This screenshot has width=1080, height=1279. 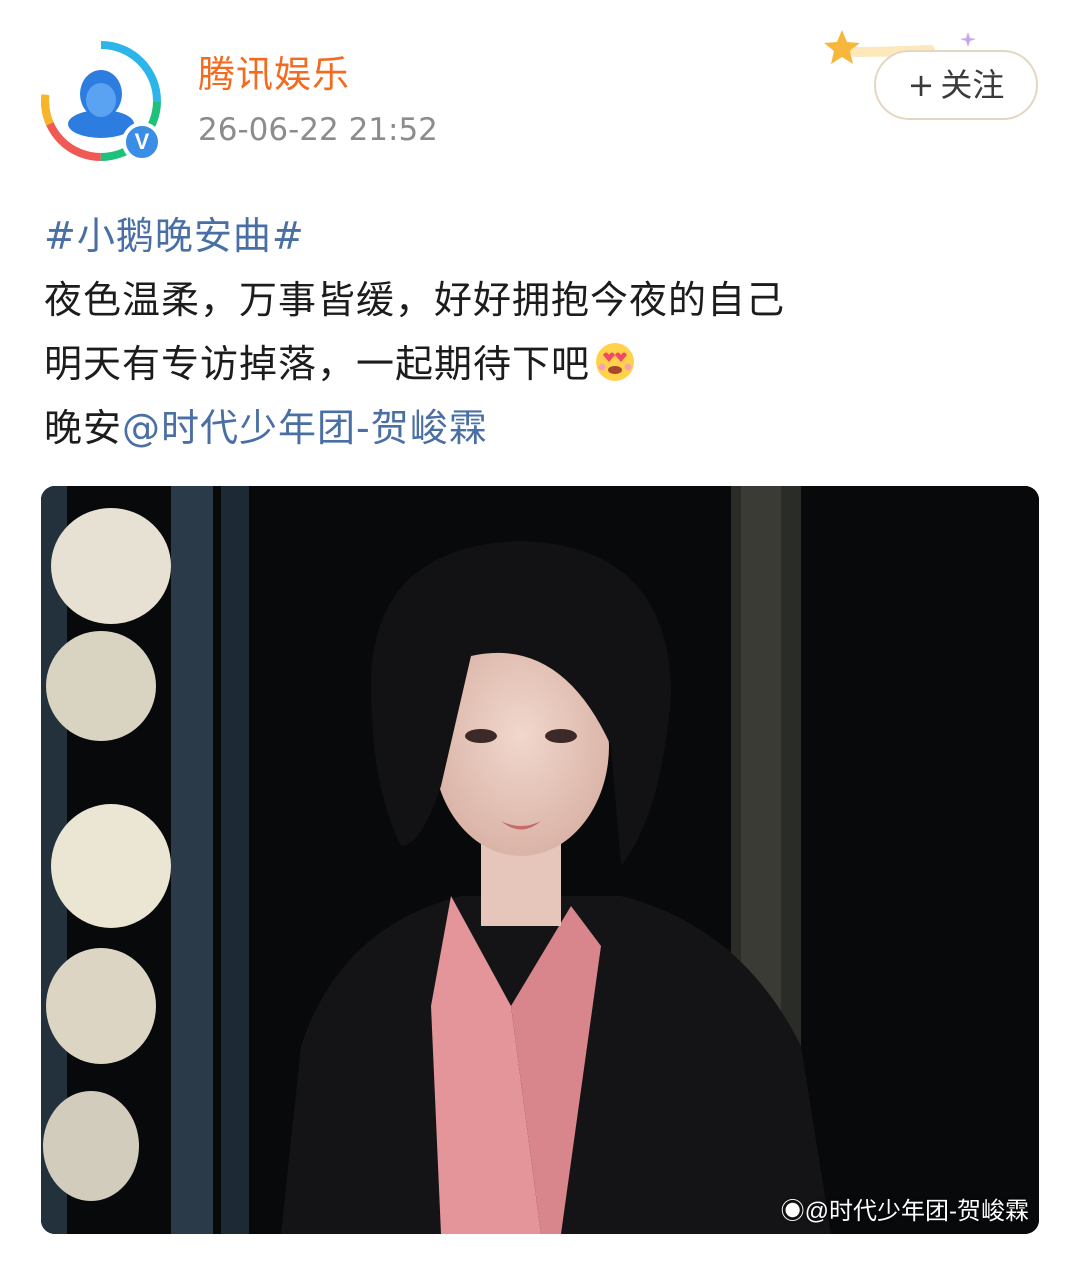 What do you see at coordinates (101, 104) in the screenshot?
I see `penguin-icon` at bounding box center [101, 104].